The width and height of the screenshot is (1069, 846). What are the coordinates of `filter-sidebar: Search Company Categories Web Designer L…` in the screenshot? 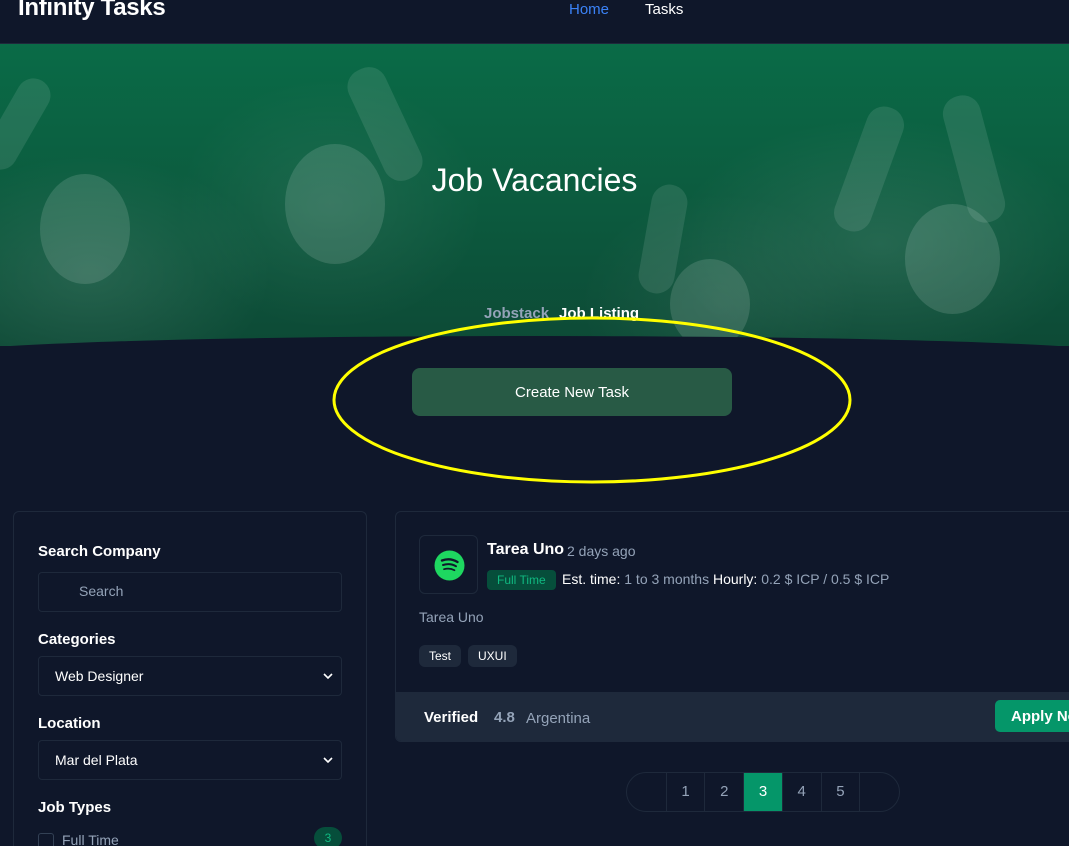 It's located at (190, 678).